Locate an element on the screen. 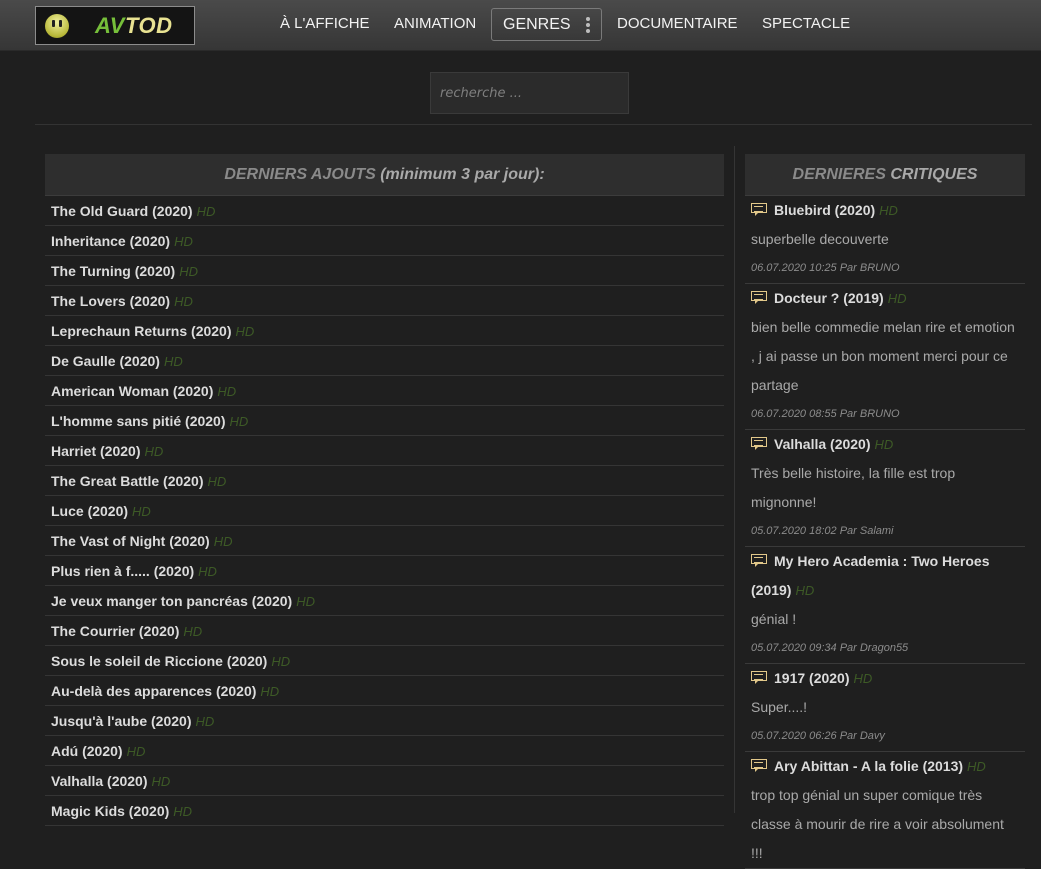 The height and width of the screenshot is (869, 1041). critique-title: My Hero Academia : Two Heroes (2019) HD is located at coordinates (885, 576).